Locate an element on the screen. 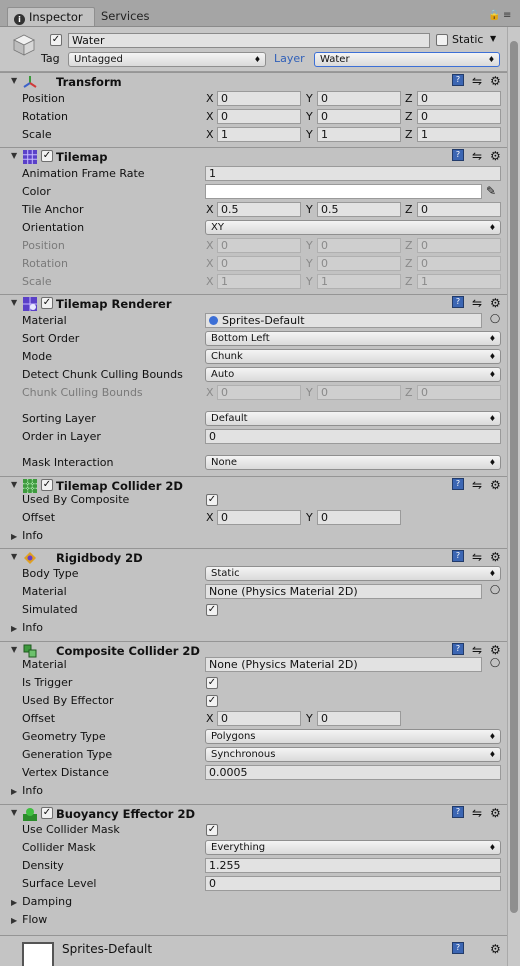  simulated-checkbox: ✓ is located at coordinates (212, 610).